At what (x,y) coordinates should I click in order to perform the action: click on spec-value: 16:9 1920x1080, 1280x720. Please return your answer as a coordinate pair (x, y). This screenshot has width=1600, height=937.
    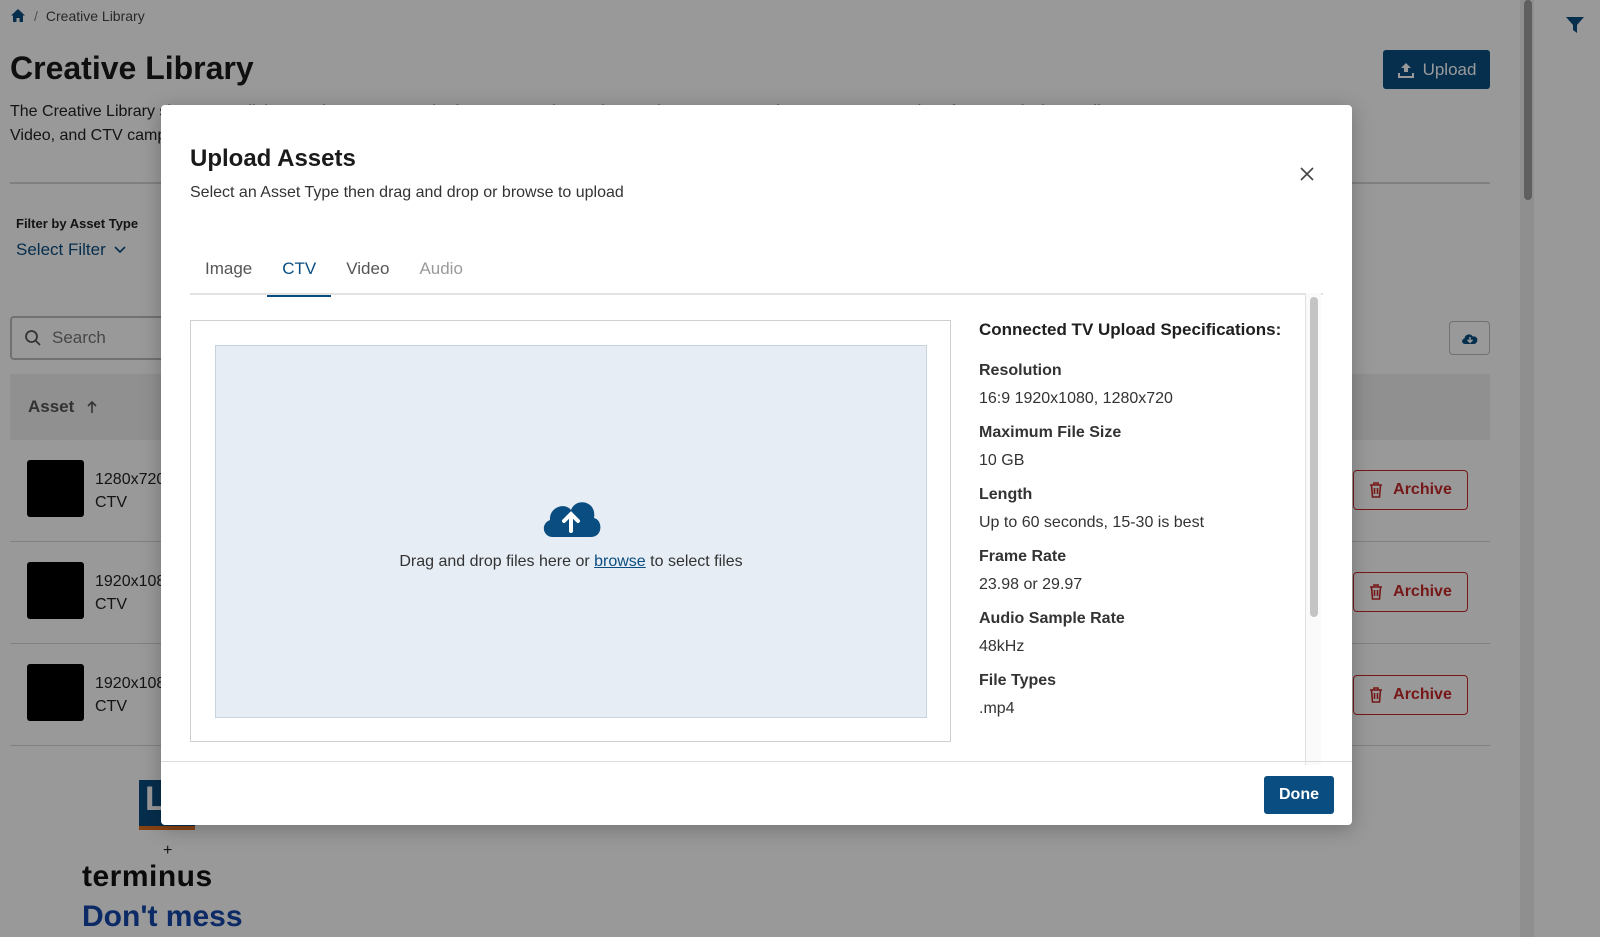
    Looking at the image, I should click on (1076, 398).